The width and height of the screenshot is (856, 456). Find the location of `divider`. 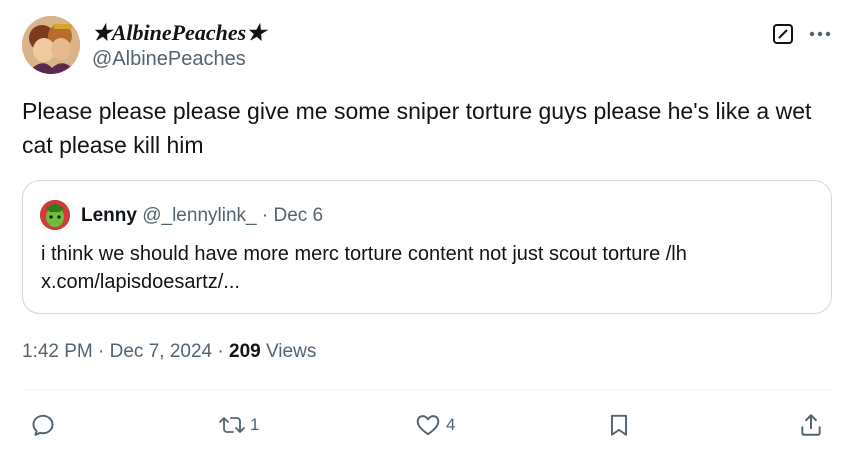

divider is located at coordinates (428, 389).